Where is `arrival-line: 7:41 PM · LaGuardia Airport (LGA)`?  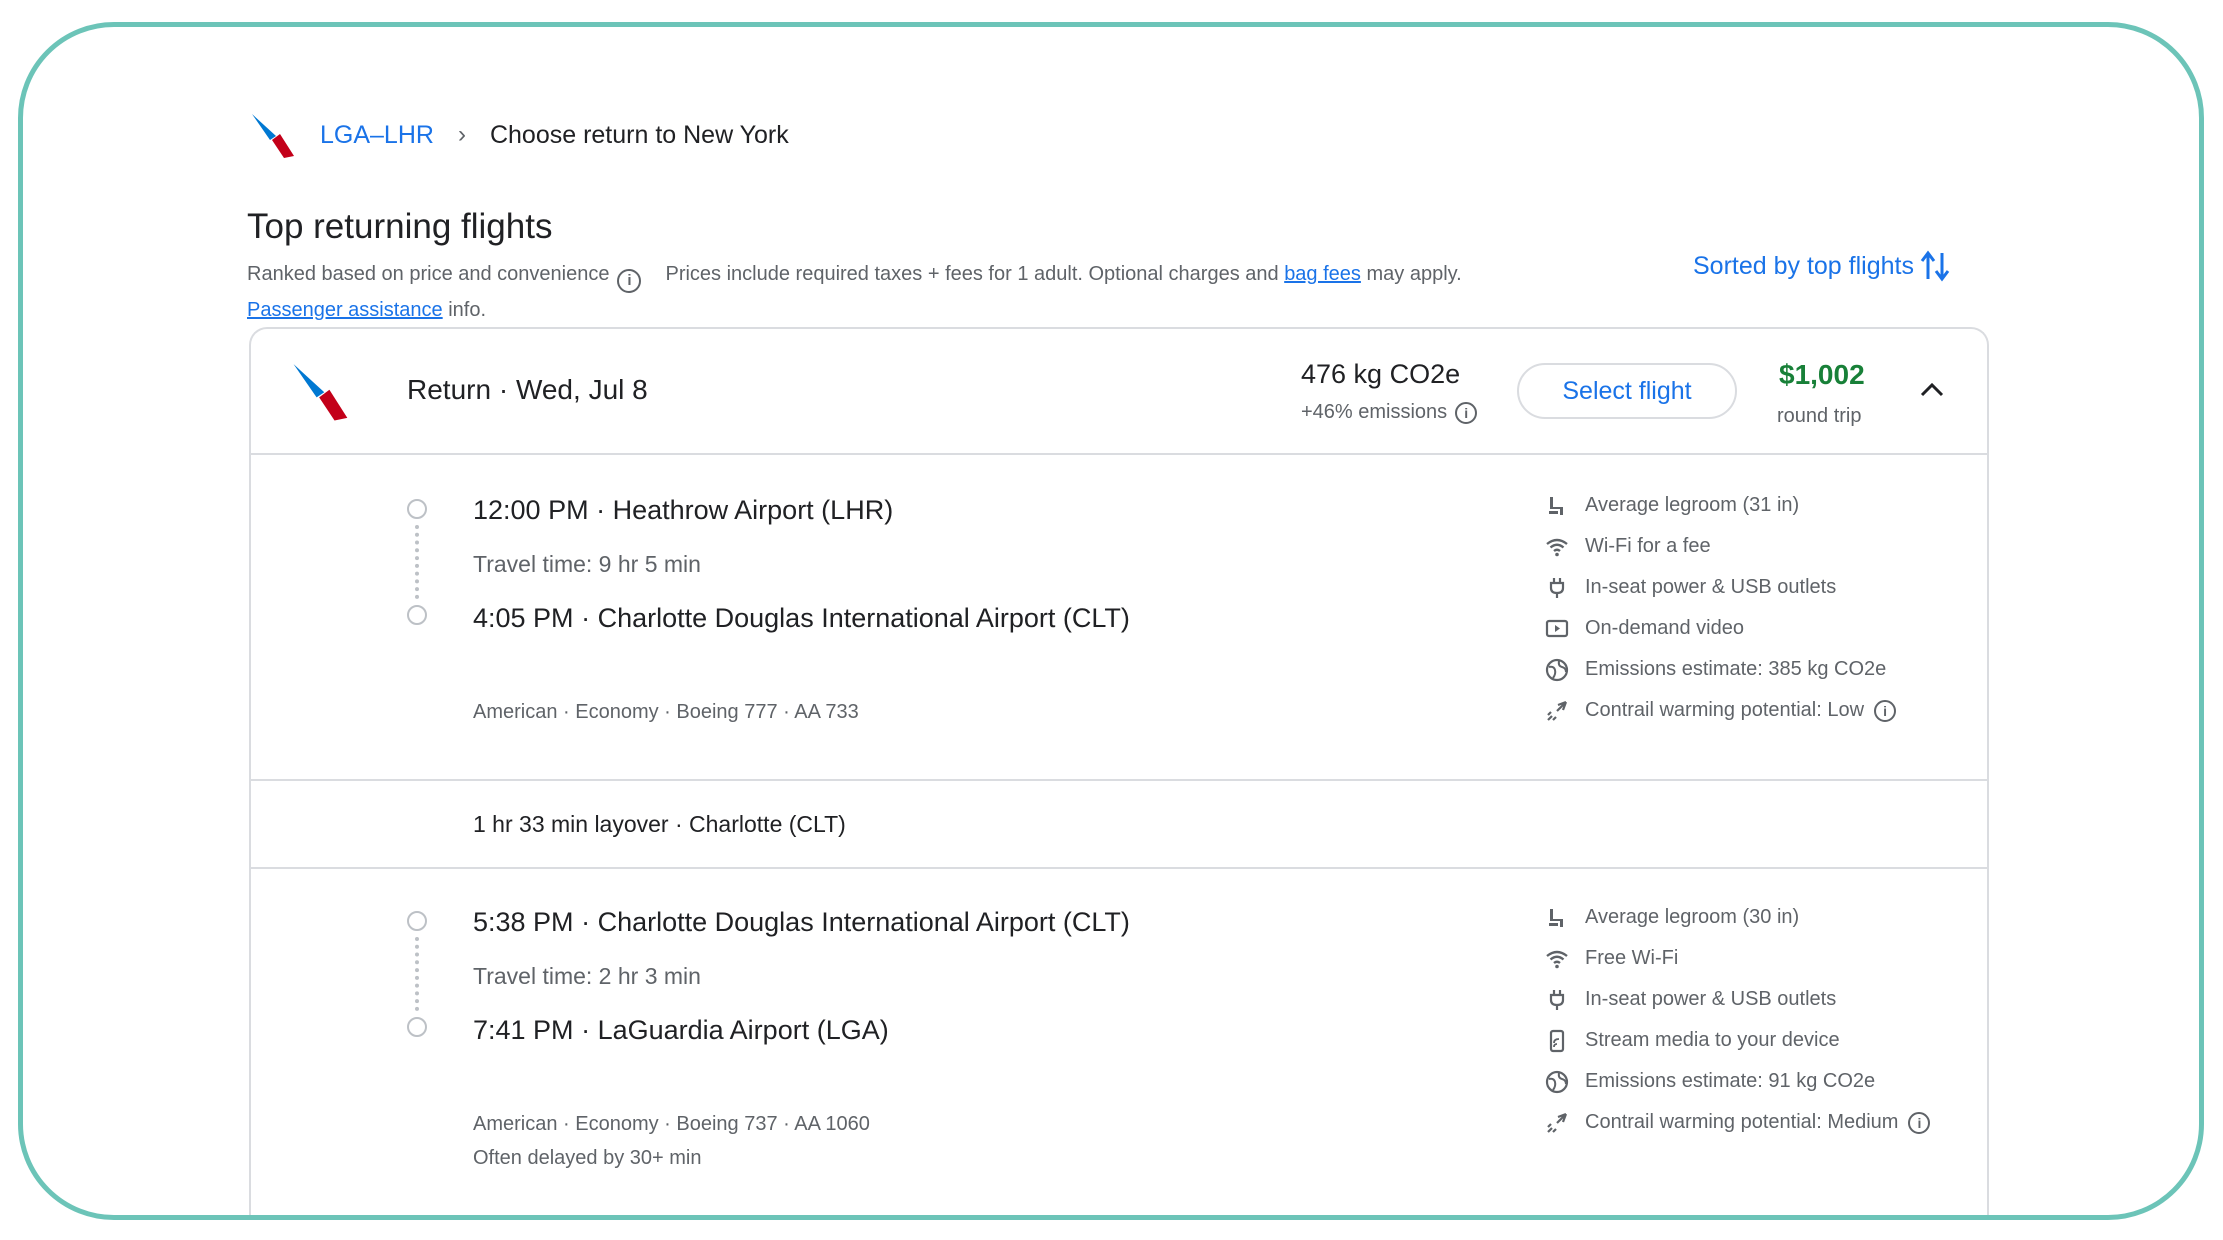 arrival-line: 7:41 PM · LaGuardia Airport (LGA) is located at coordinates (681, 1030).